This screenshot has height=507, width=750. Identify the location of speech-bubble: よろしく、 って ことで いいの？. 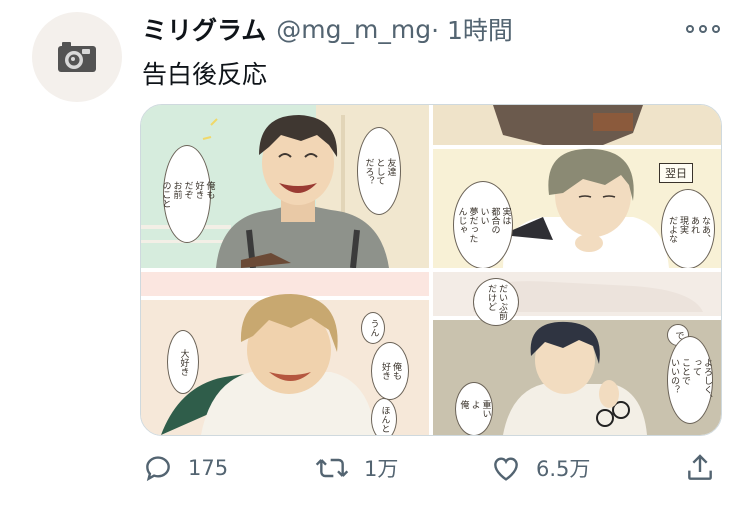
(690, 380).